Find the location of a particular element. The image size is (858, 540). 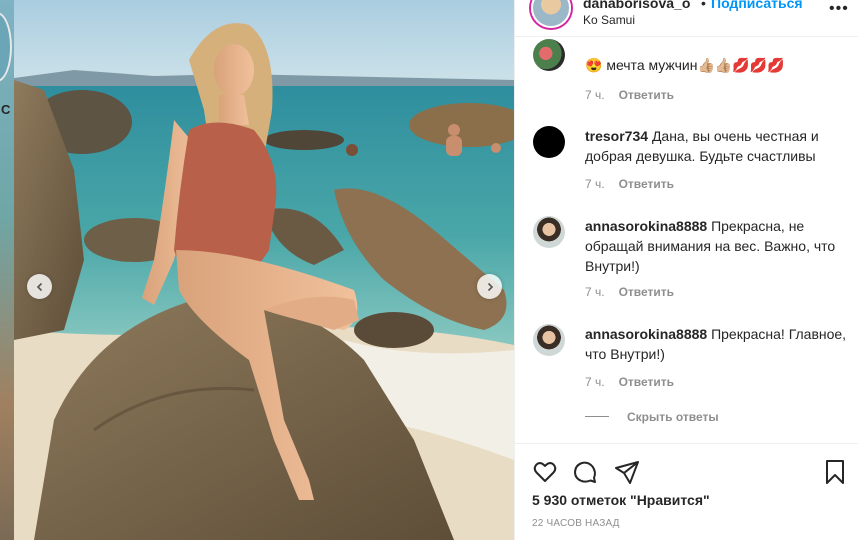

hide-replies-button: Скрыть ответы is located at coordinates (673, 417).